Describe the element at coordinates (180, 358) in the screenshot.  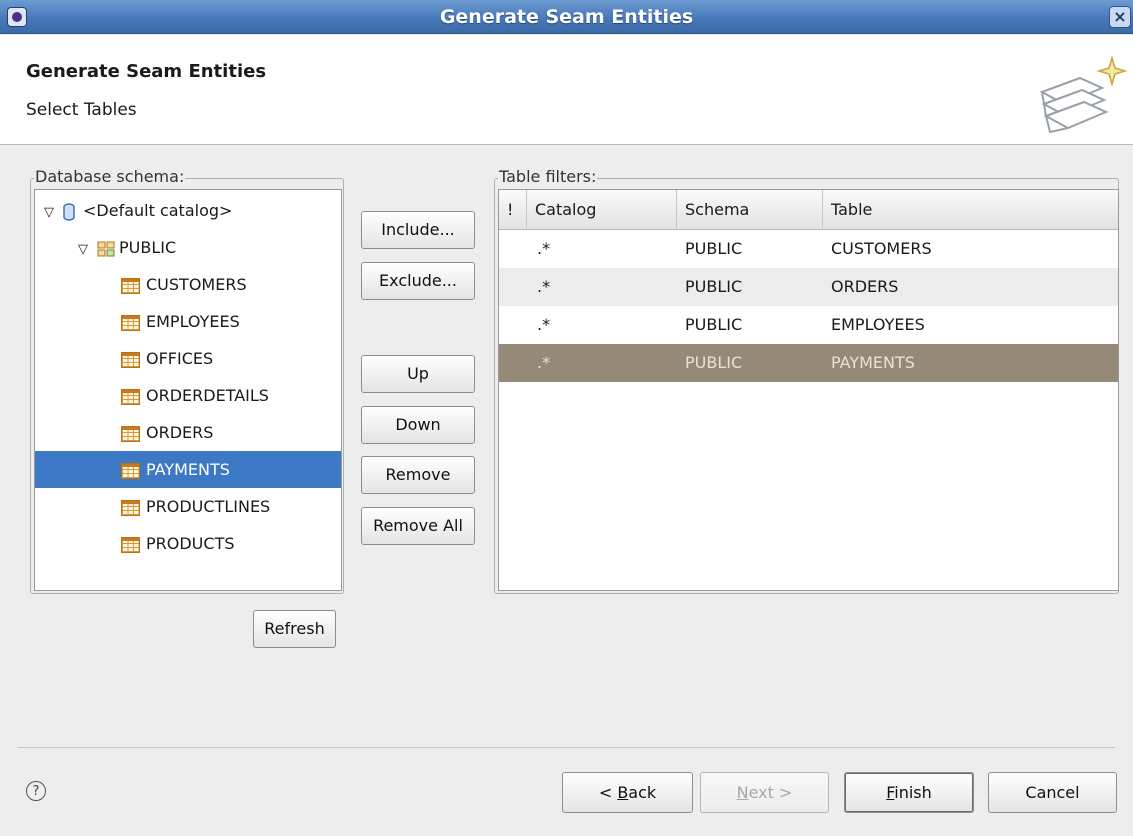
I see `table-label: OFFICES` at that location.